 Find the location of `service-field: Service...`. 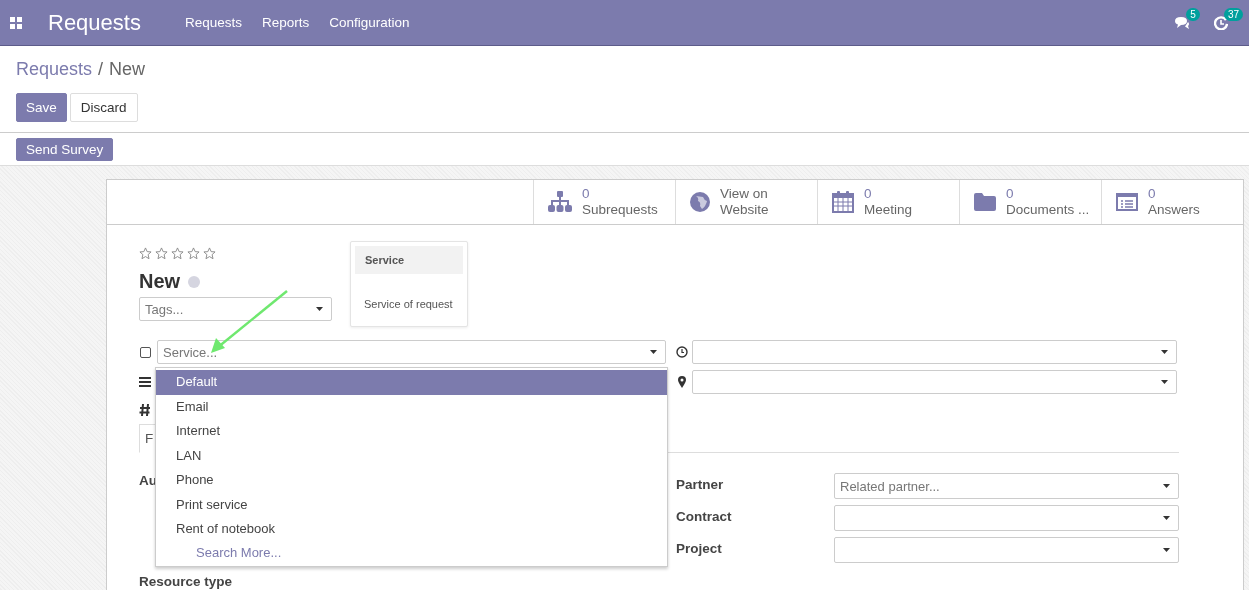

service-field: Service... is located at coordinates (411, 352).